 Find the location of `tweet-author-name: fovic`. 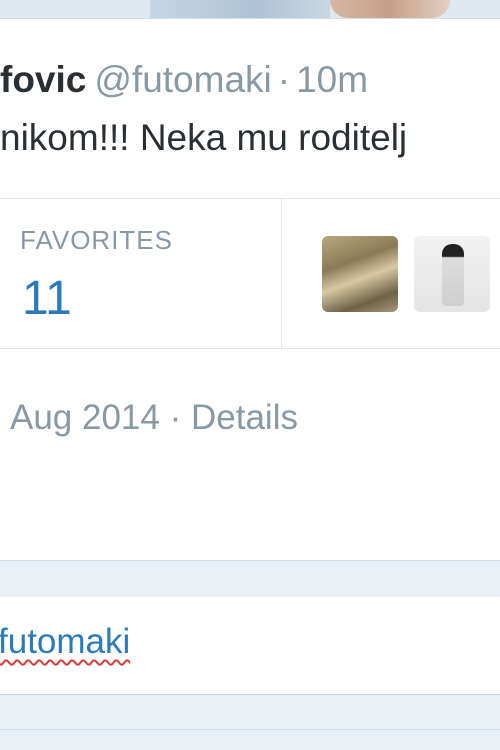

tweet-author-name: fovic is located at coordinates (43, 79).